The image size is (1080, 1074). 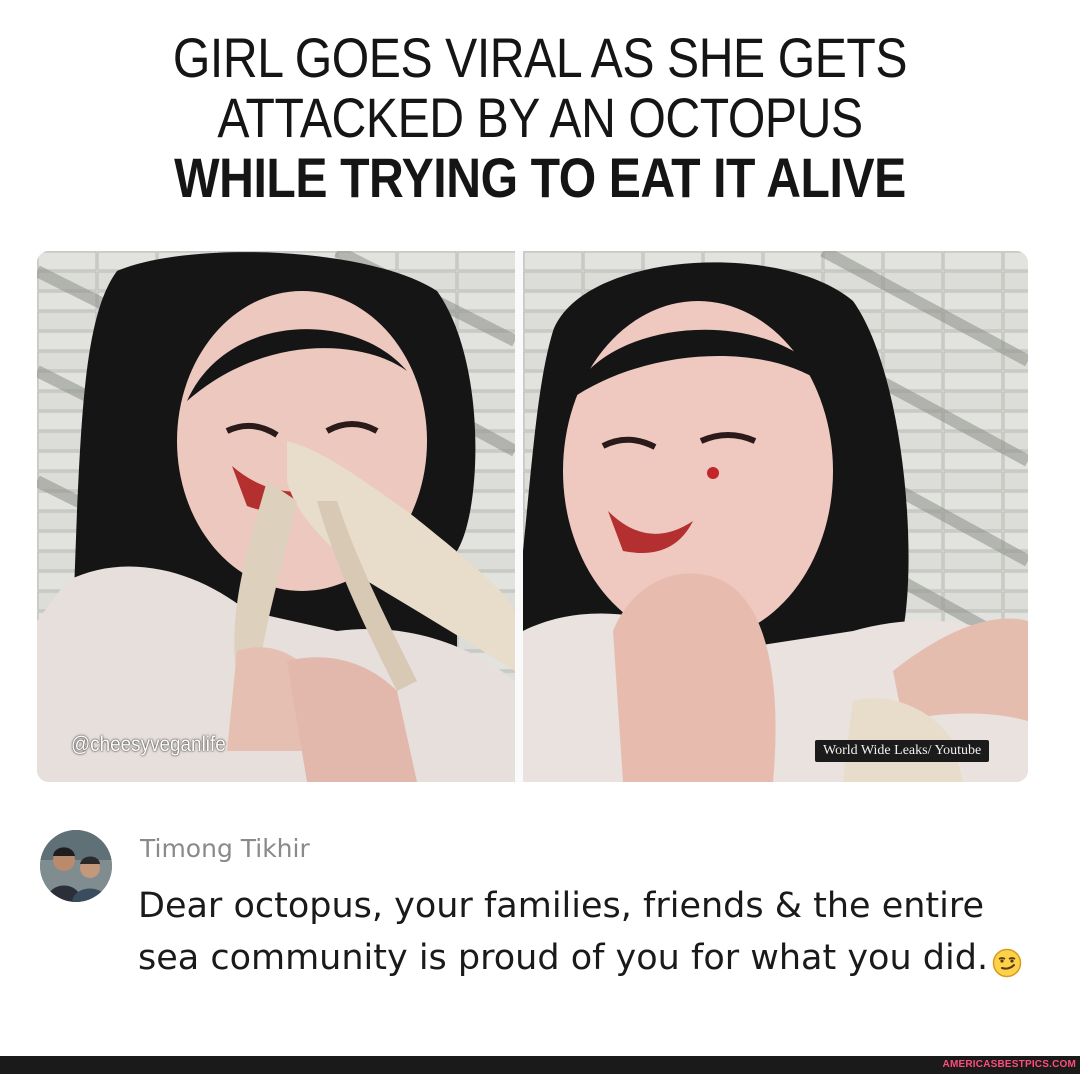 I want to click on photo-divider, so click(x=519, y=516).